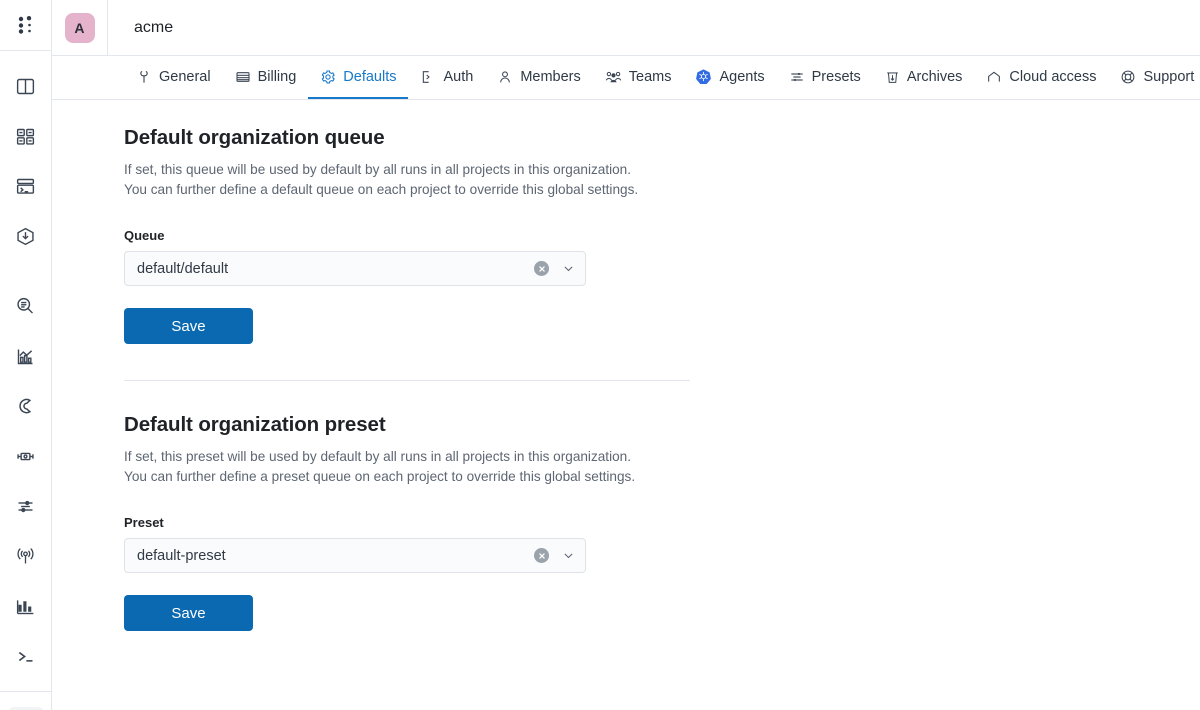  What do you see at coordinates (26, 556) in the screenshot?
I see `broadcast-icon` at bounding box center [26, 556].